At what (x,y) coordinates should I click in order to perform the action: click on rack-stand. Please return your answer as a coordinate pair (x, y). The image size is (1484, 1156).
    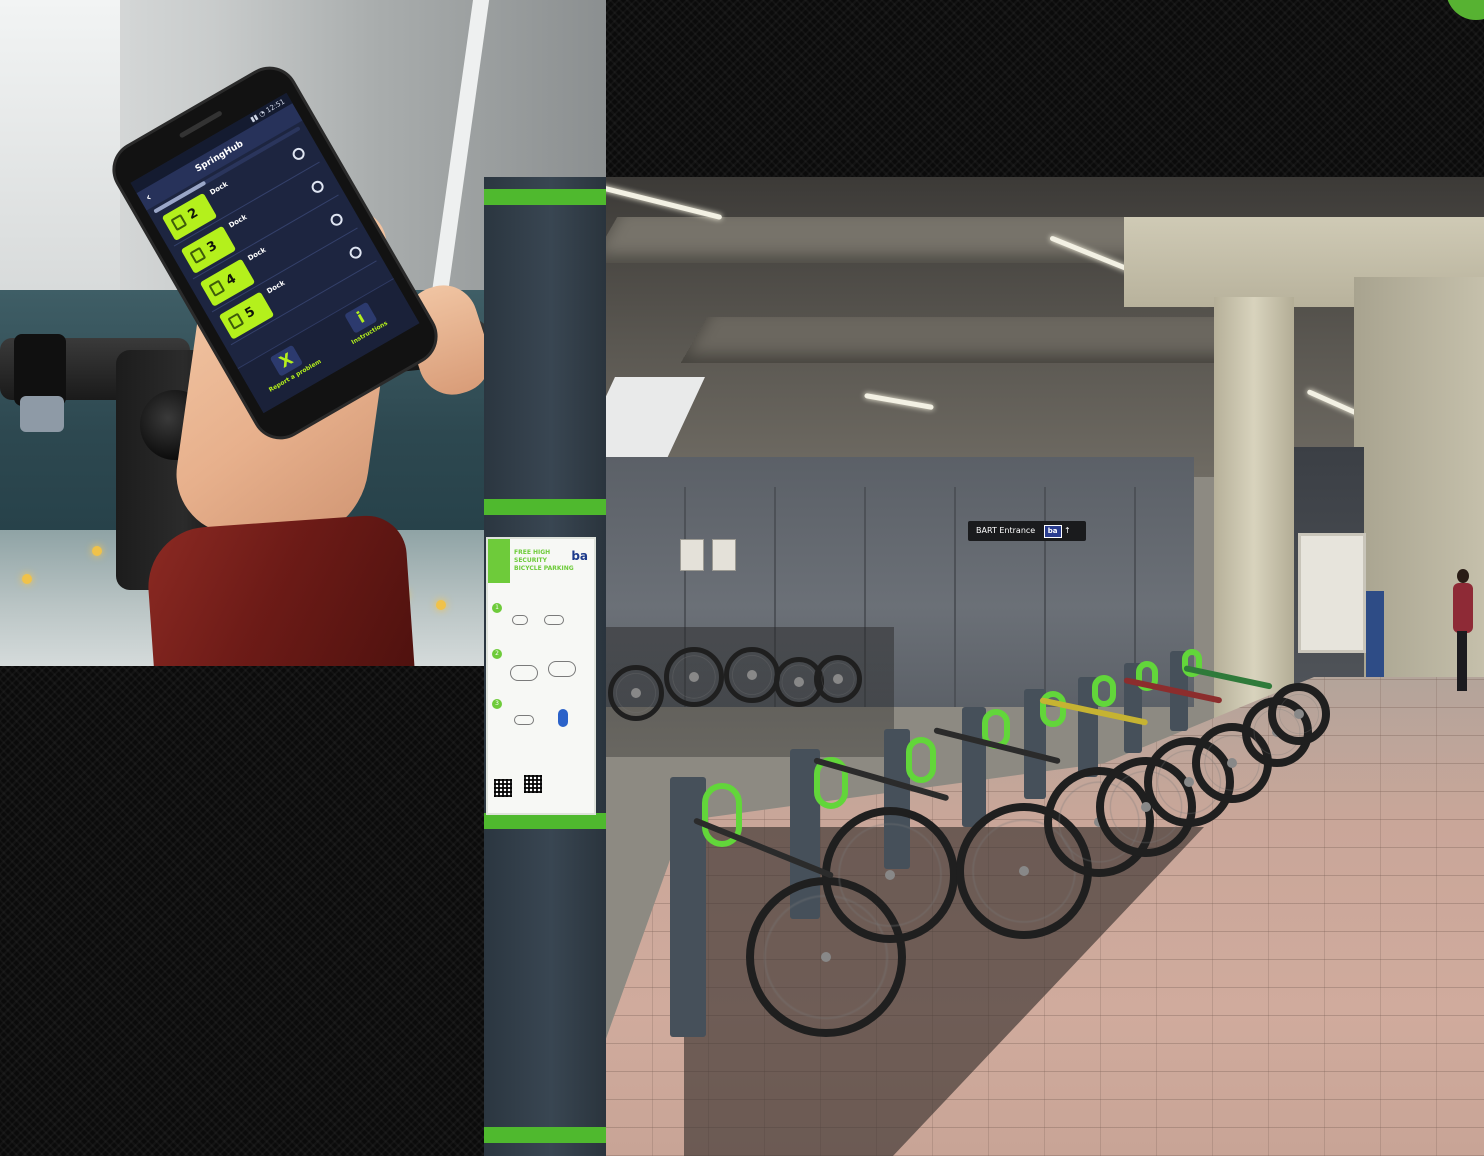
    Looking at the image, I should click on (688, 907).